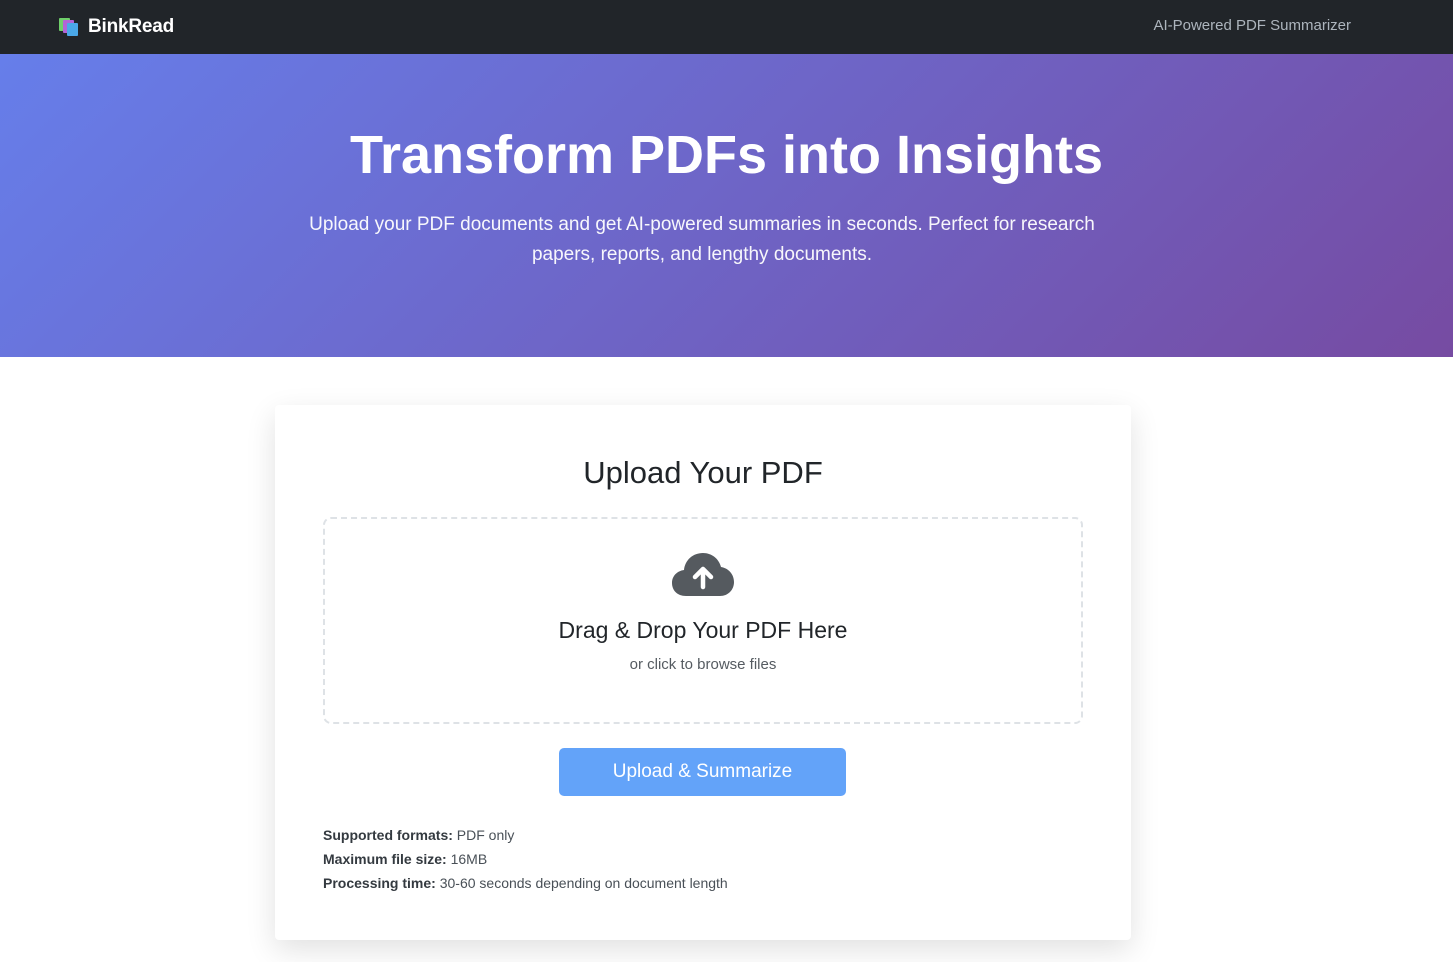 The image size is (1453, 962). I want to click on info-label: Maximum file size:, so click(385, 859).